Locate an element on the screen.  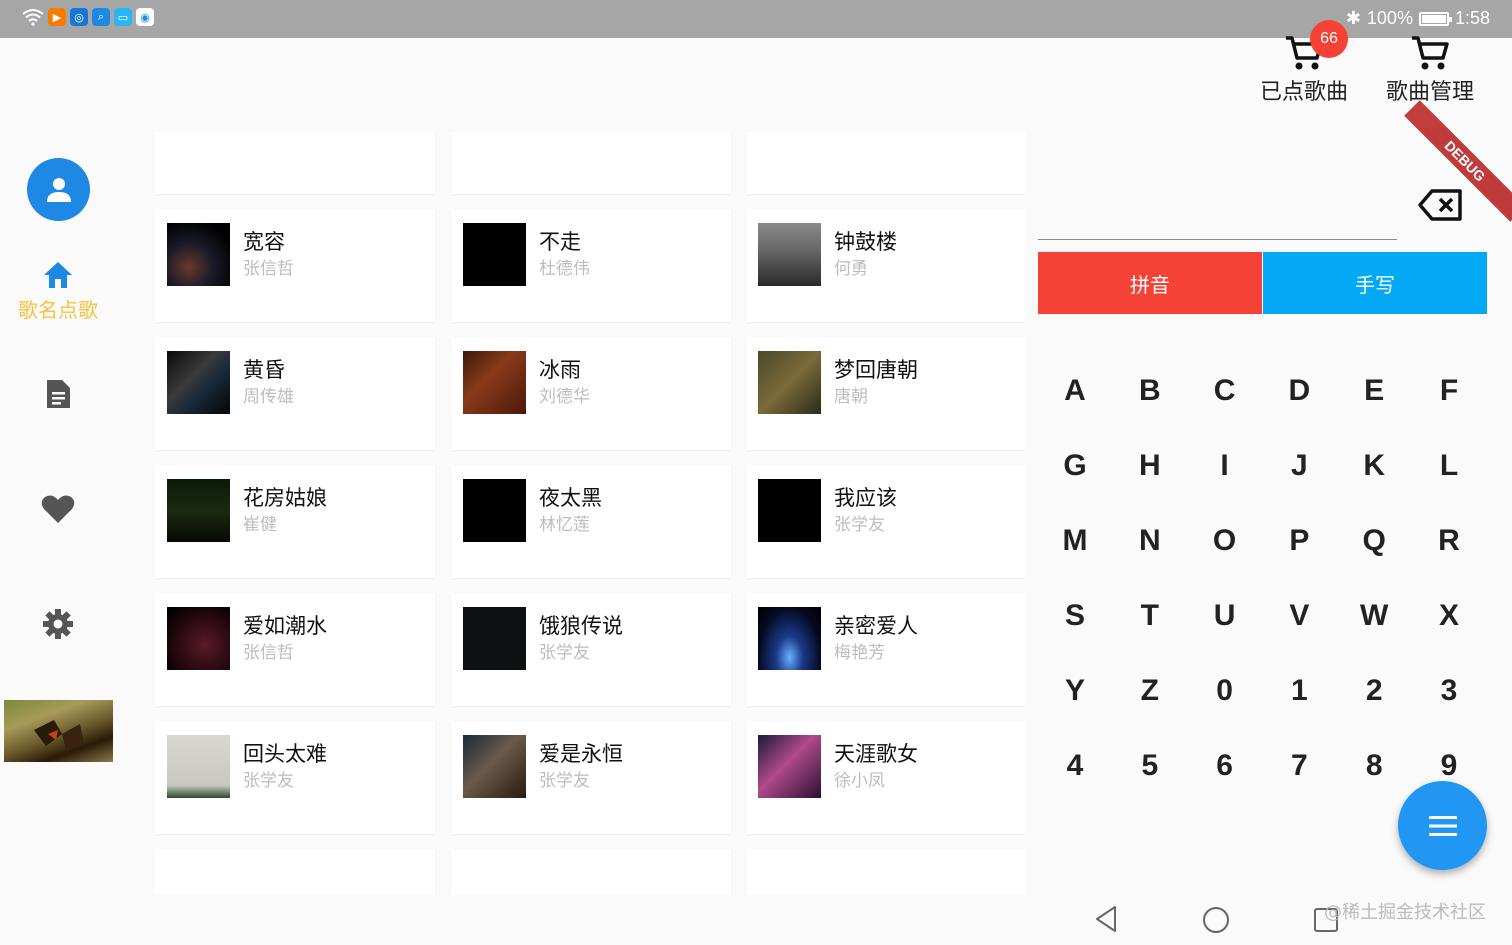
song-card: 钟鼓楼 何勇 is located at coordinates (885, 266).